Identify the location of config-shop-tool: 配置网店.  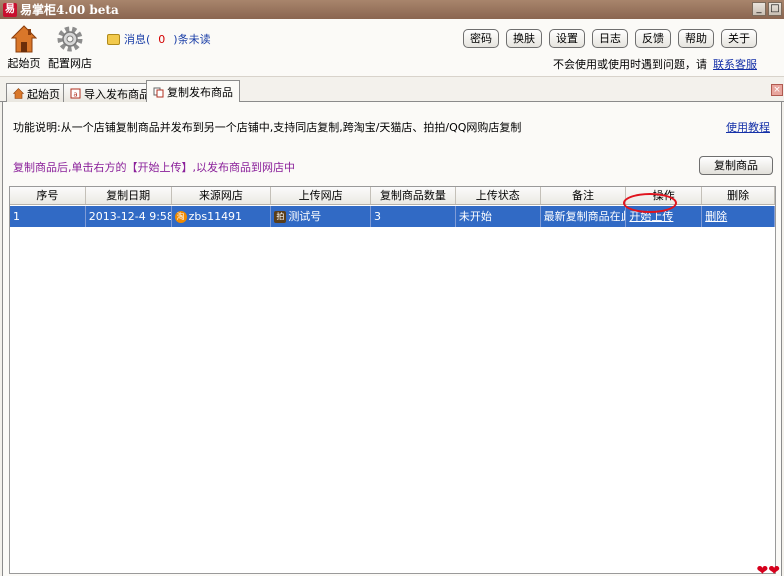
(70, 47).